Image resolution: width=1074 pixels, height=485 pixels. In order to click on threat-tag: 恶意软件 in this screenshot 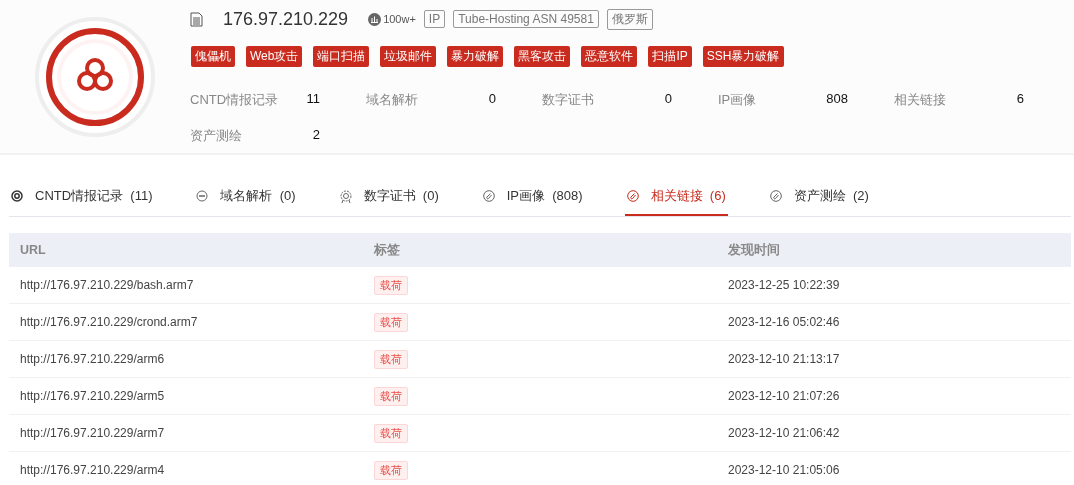, I will do `click(609, 56)`.